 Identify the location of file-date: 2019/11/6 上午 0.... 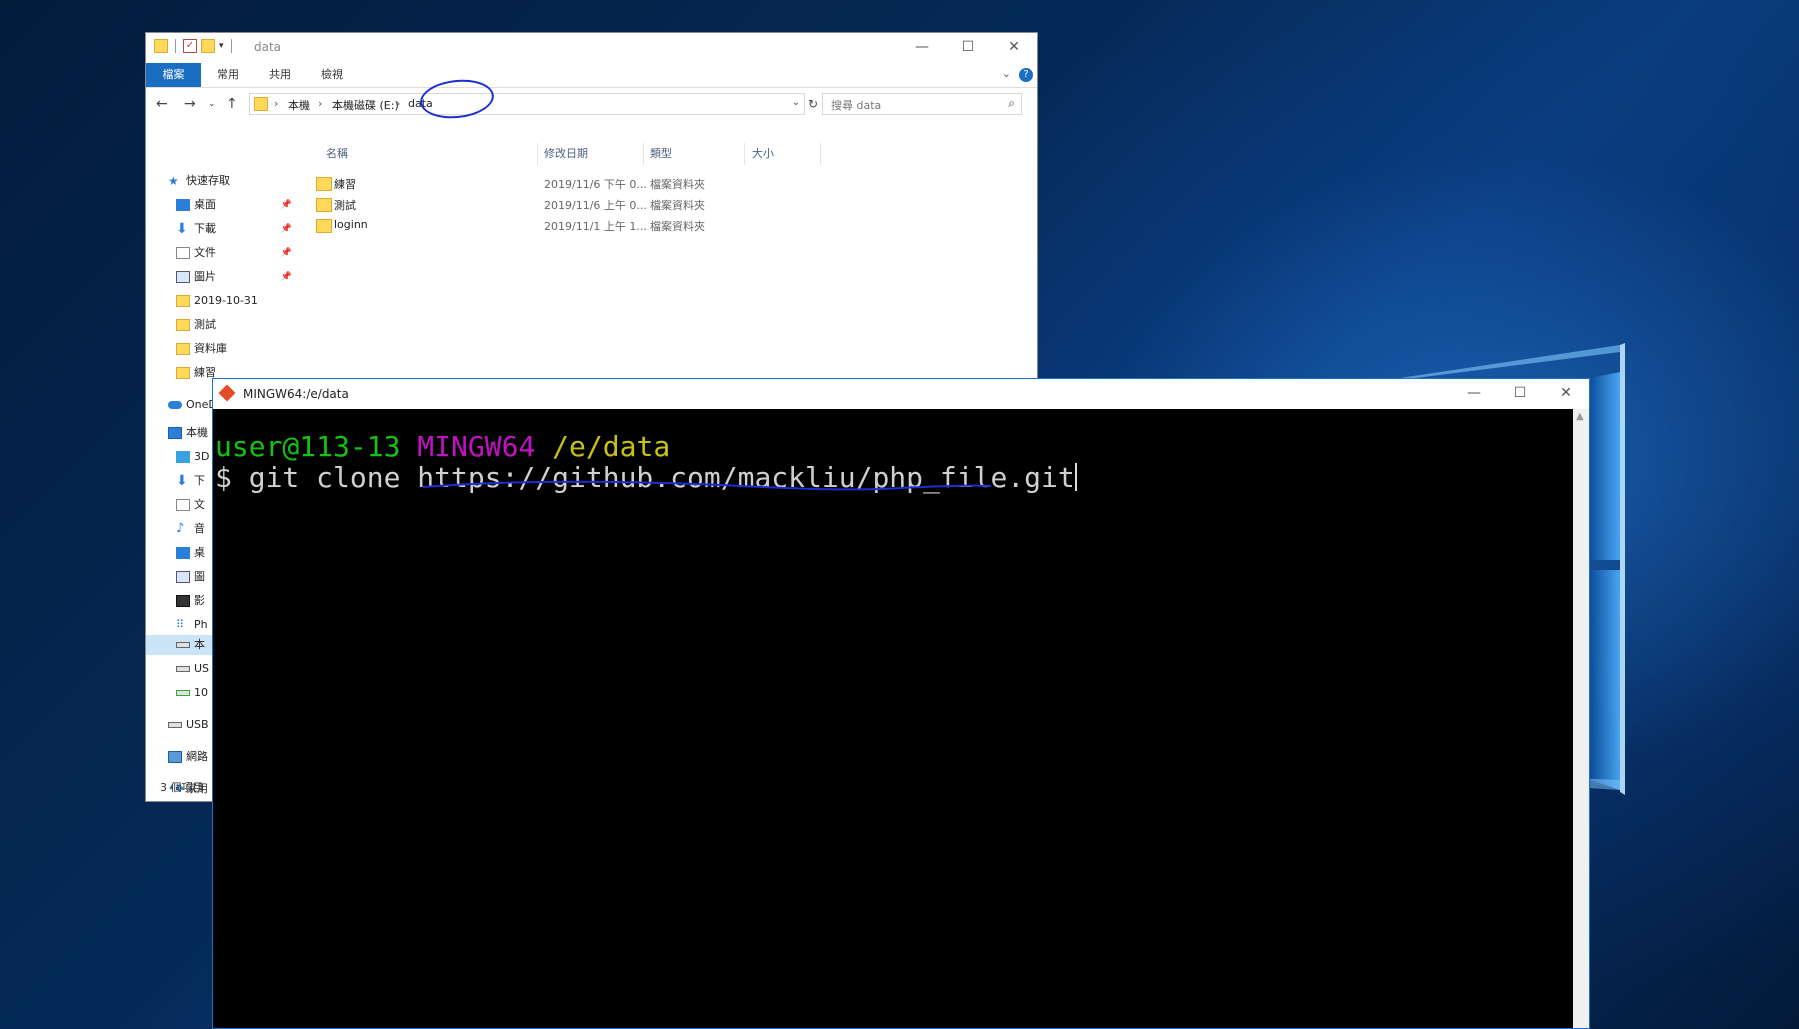
(595, 205).